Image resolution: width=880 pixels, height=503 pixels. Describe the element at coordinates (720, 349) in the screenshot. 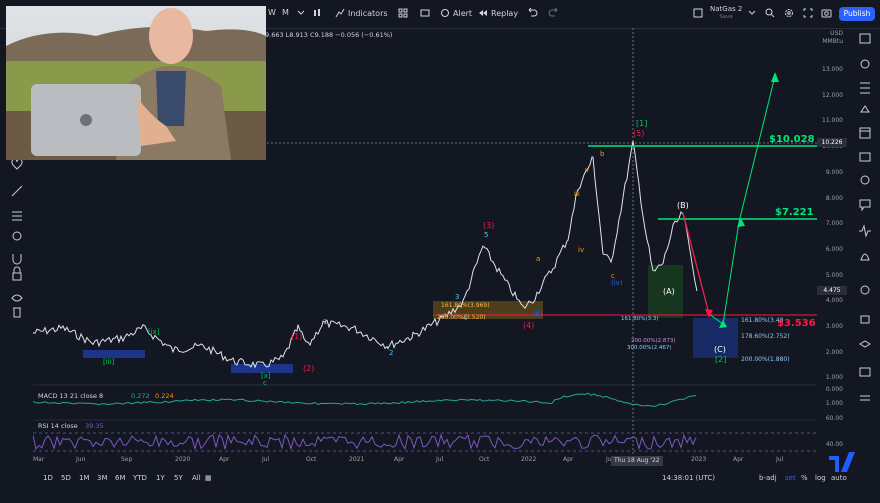

I see `wave-label: (C)` at that location.